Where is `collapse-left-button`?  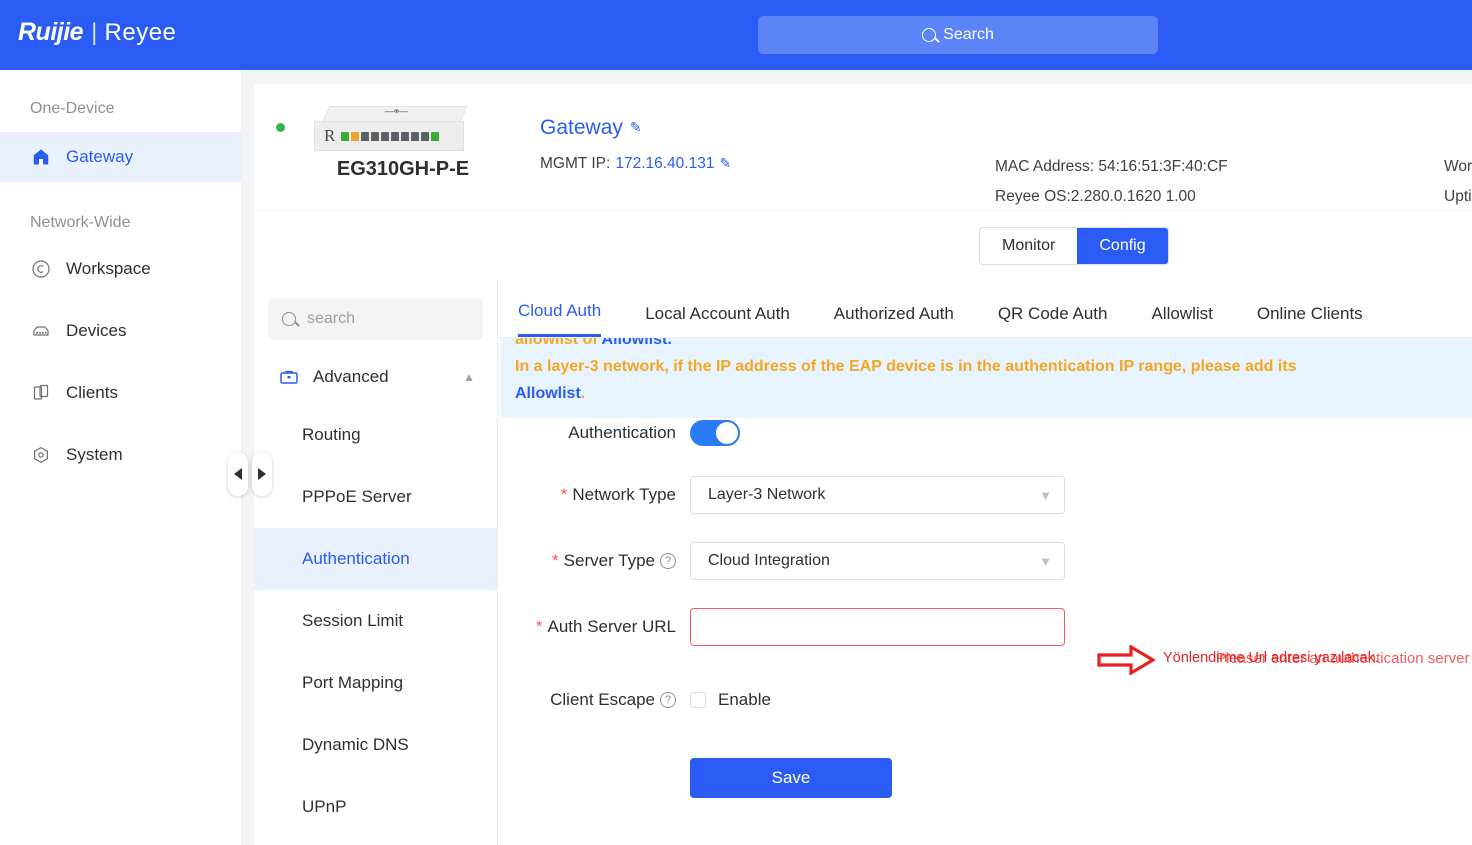 collapse-left-button is located at coordinates (238, 474).